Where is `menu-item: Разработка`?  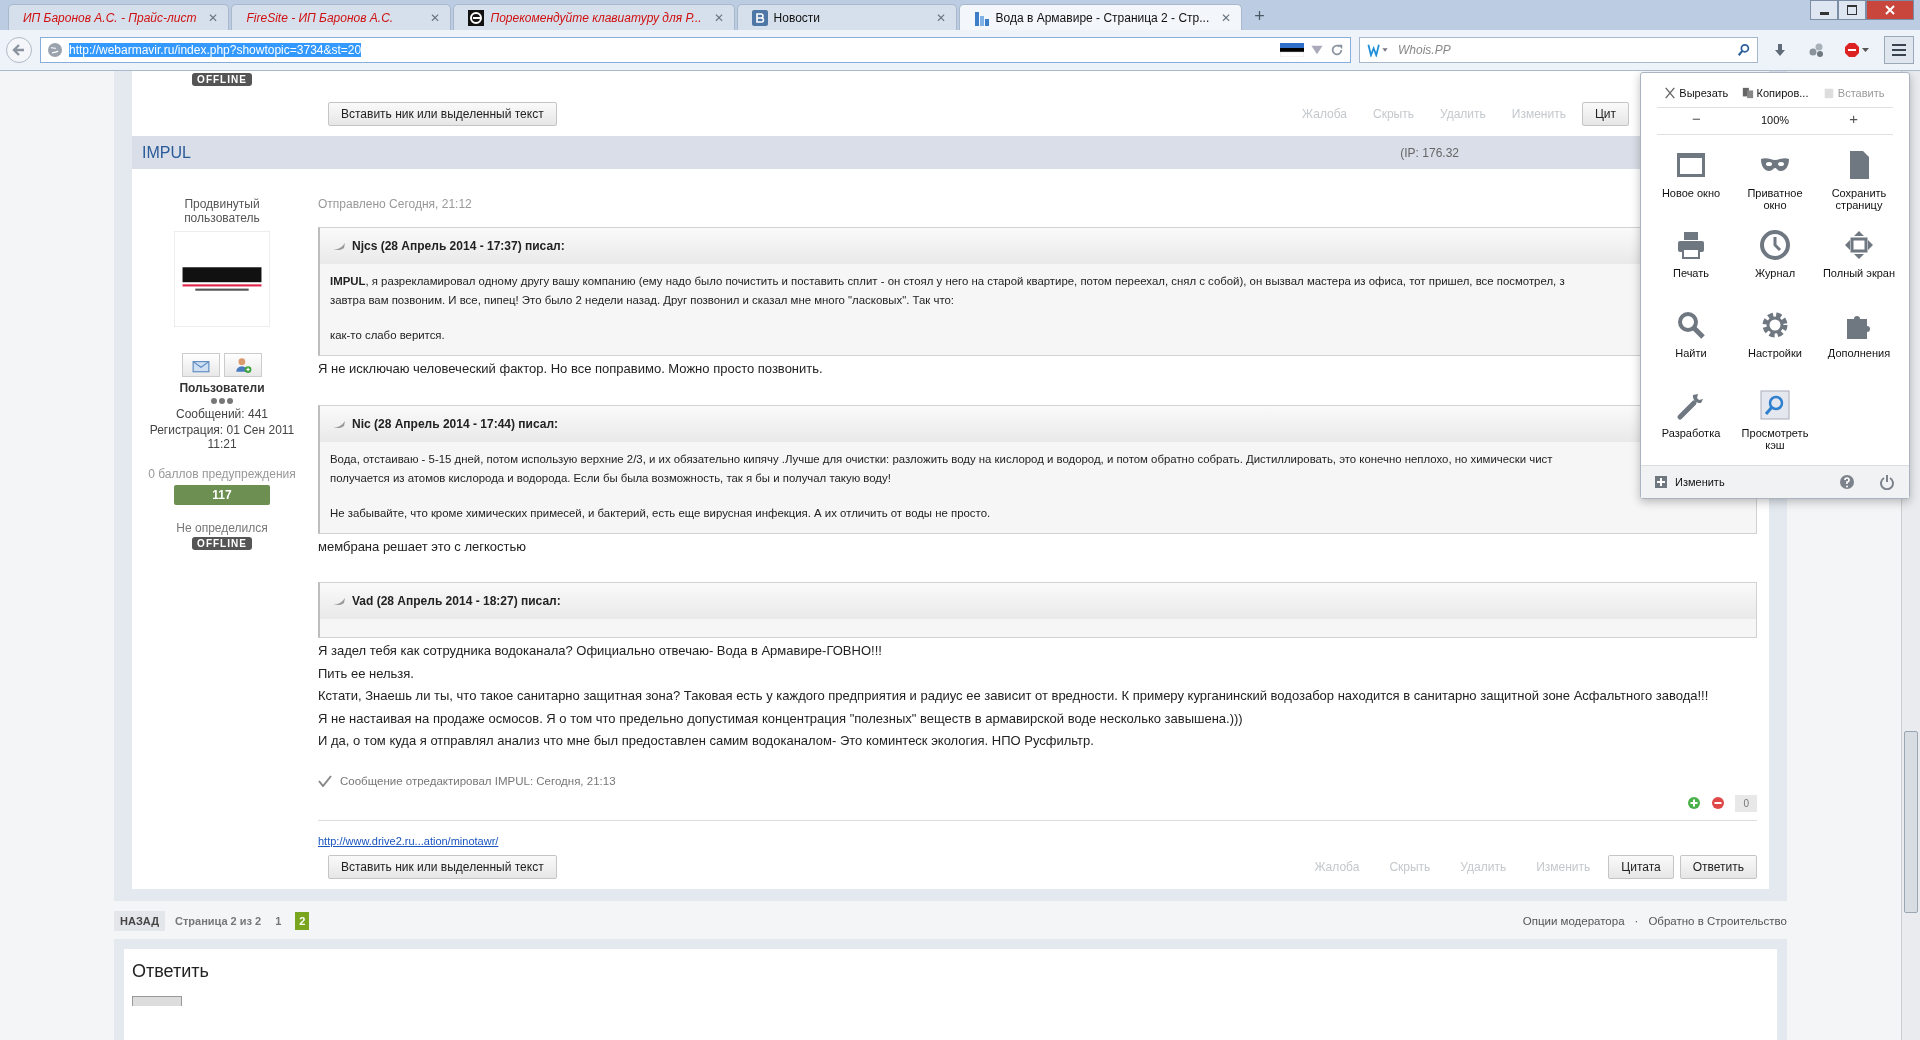
menu-item: Разработка is located at coordinates (1691, 422).